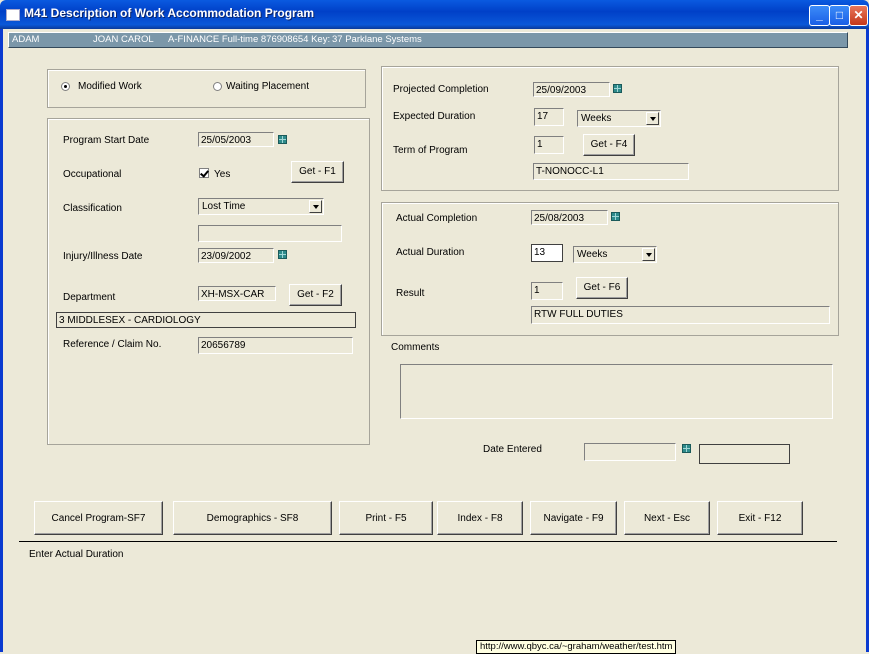 Image resolution: width=869 pixels, height=654 pixels. Describe the element at coordinates (103, 256) in the screenshot. I see `injury-date-label: Injury/Illness Date` at that location.